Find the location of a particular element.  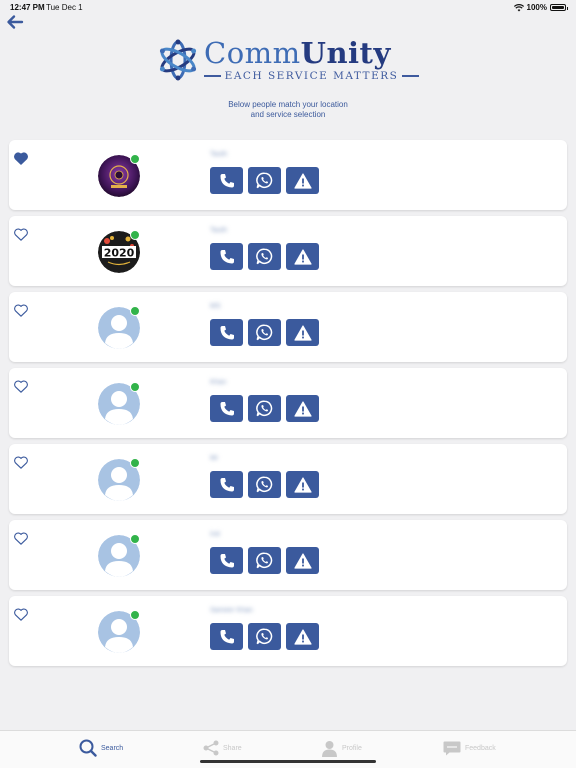

provider-card: MS is located at coordinates (288, 327).